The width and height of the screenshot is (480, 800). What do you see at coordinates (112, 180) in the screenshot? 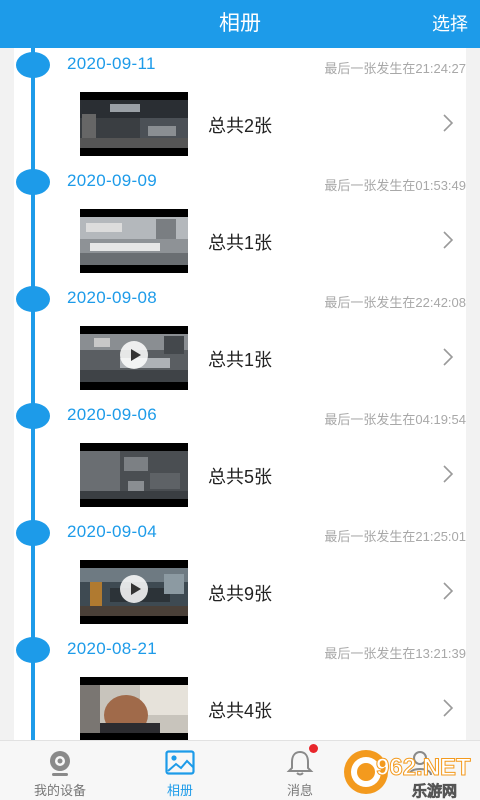
I see `group-date: 2020-09-09` at bounding box center [112, 180].